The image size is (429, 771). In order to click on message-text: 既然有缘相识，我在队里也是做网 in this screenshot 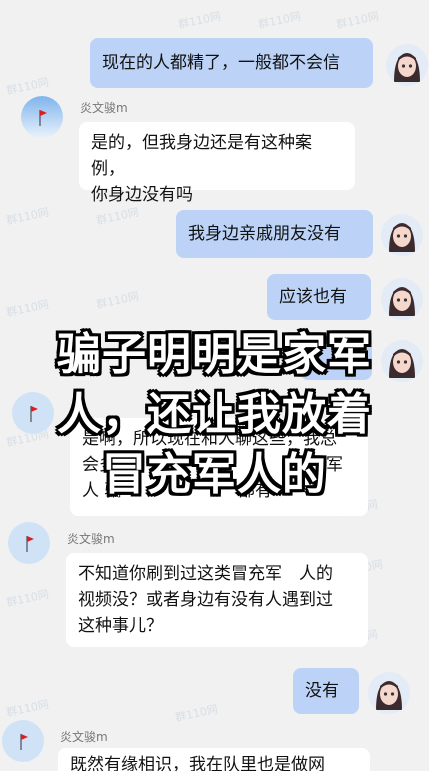, I will do `click(197, 763)`.